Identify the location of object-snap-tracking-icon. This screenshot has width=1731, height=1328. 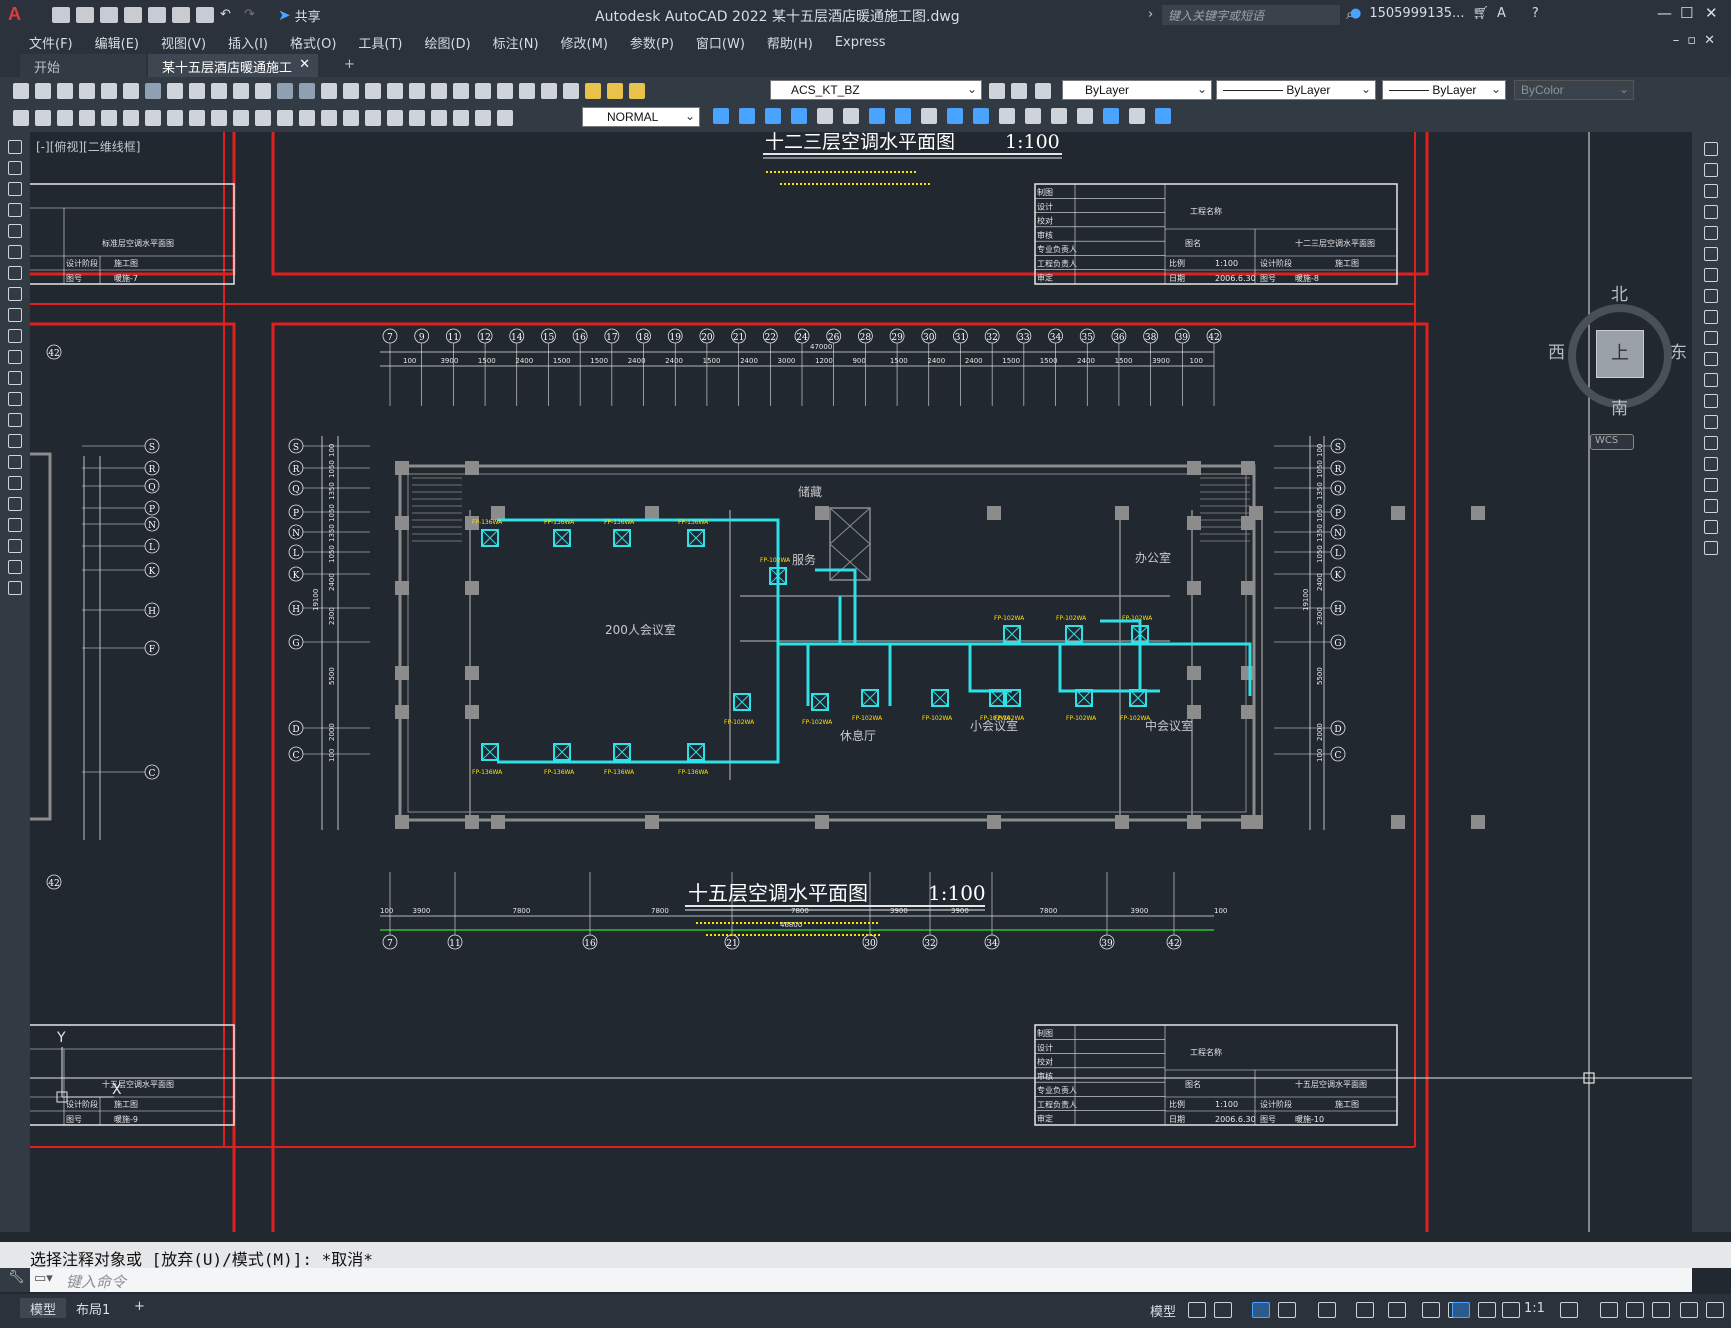
(1365, 1310).